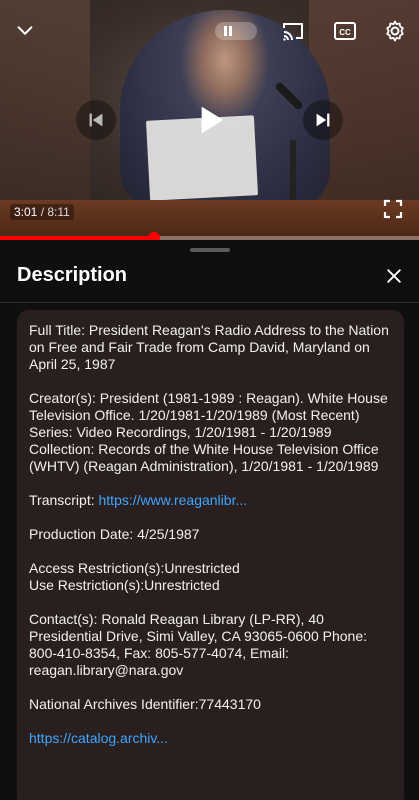 Image resolution: width=419 pixels, height=800 pixels. I want to click on settings-button, so click(395, 31).